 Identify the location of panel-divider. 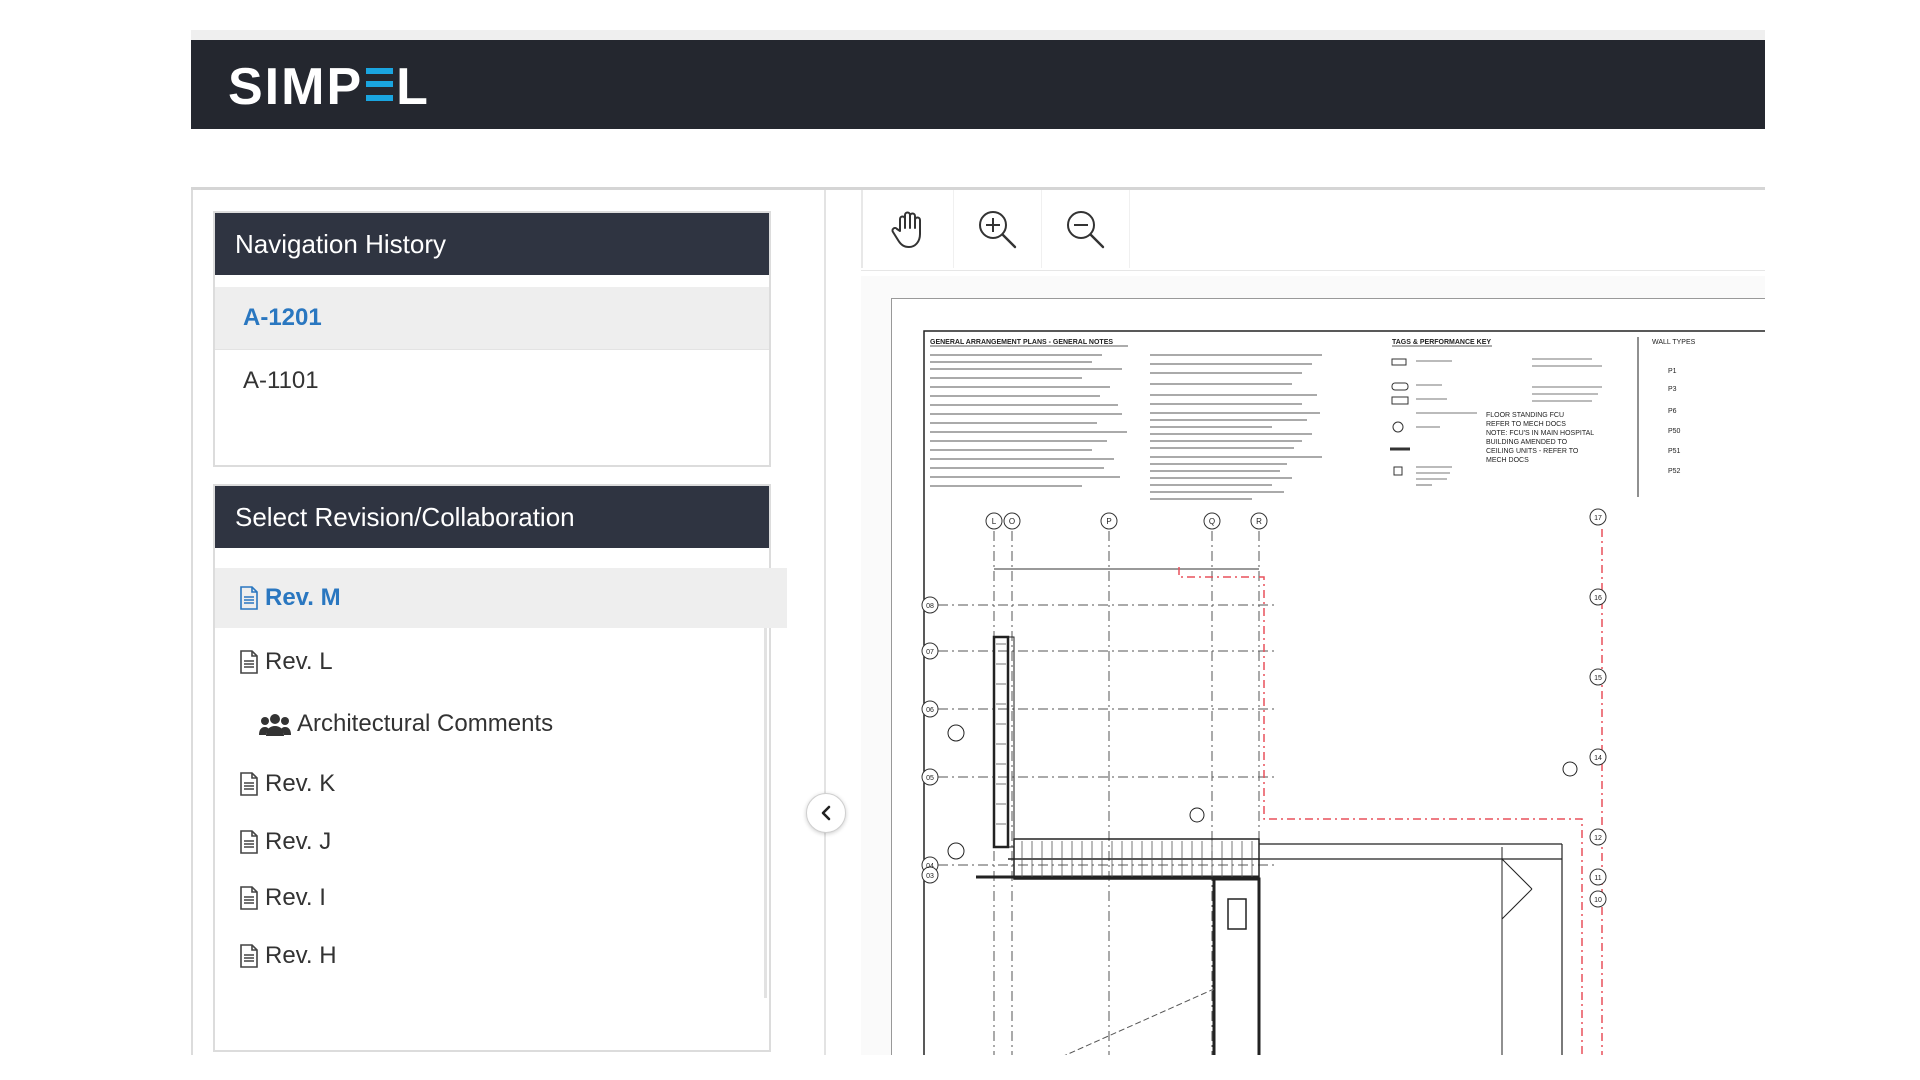
(825, 622).